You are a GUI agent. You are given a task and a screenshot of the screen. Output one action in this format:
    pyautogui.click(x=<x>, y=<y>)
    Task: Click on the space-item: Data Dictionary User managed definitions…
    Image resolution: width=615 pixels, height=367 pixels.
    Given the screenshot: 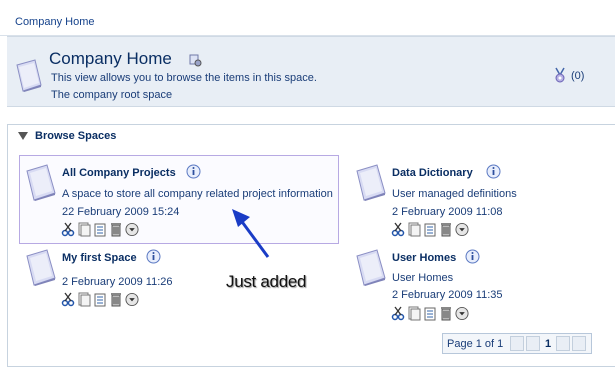 What is the action you would take?
    pyautogui.click(x=480, y=204)
    